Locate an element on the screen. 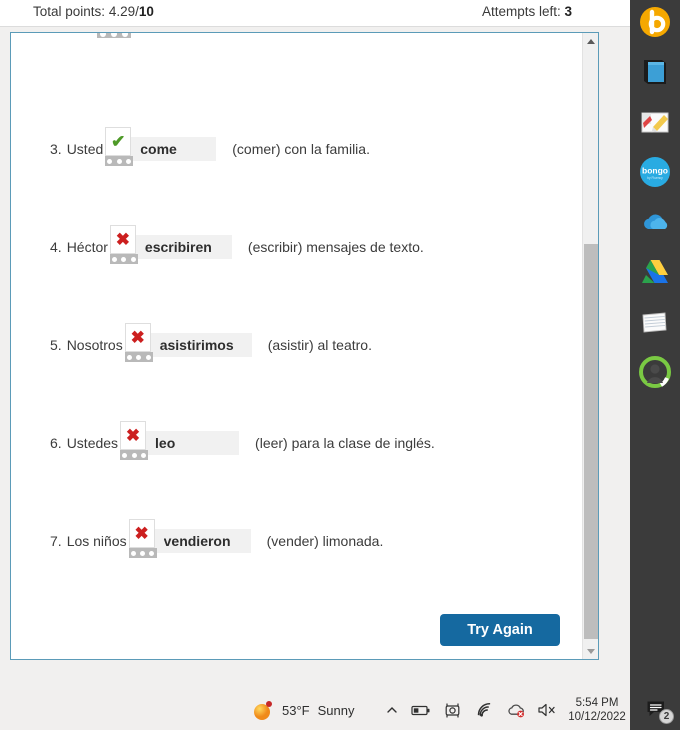 Image resolution: width=680 pixels, height=730 pixels. question-subject: Héctor is located at coordinates (87, 247).